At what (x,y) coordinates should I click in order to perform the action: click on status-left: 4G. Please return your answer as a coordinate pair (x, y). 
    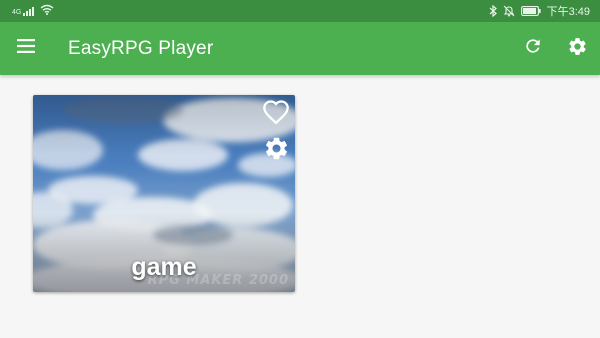
    Looking at the image, I should click on (33, 11).